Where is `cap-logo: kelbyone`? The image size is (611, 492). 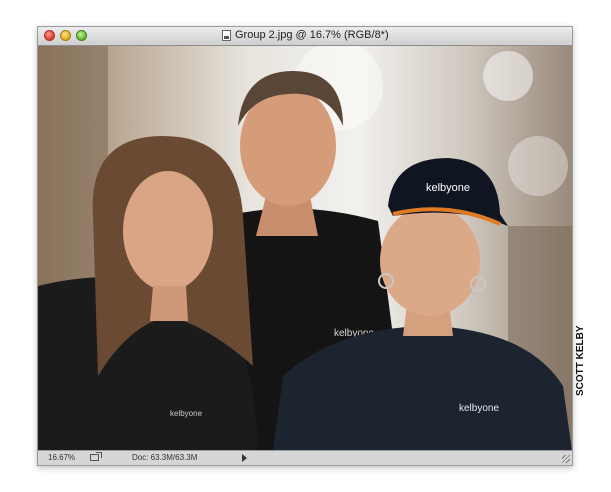
cap-logo: kelbyone is located at coordinates (448, 188).